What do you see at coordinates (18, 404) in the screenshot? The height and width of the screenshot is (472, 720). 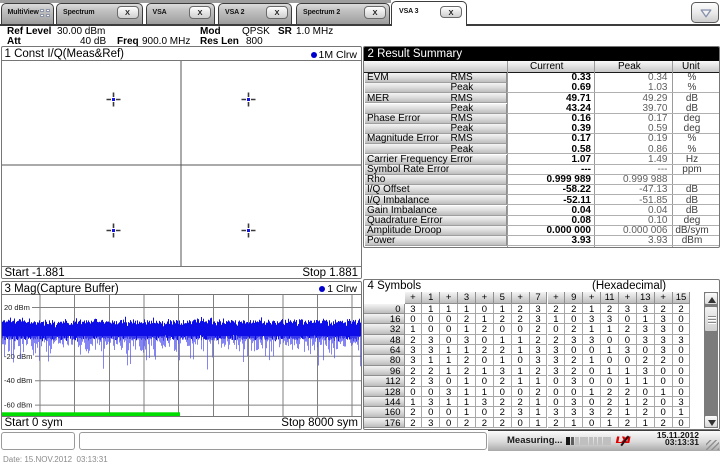 I see `svg-text: -60 dBm` at bounding box center [18, 404].